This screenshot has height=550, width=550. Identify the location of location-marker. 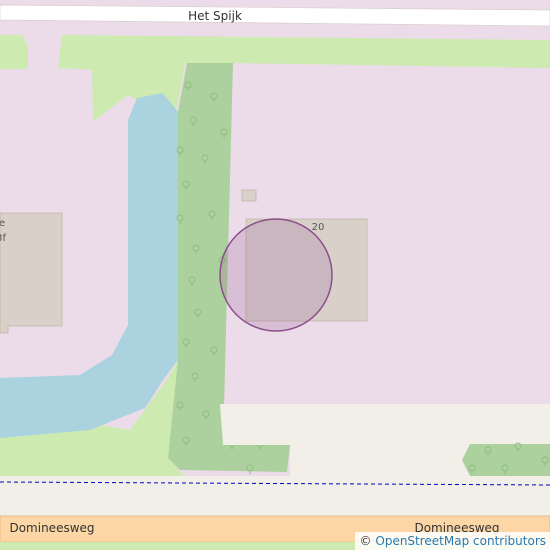
(276, 275).